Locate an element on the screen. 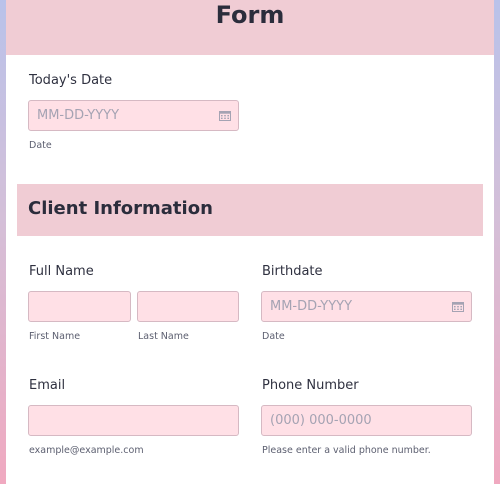  phone-number-label: Phone Number is located at coordinates (310, 385).